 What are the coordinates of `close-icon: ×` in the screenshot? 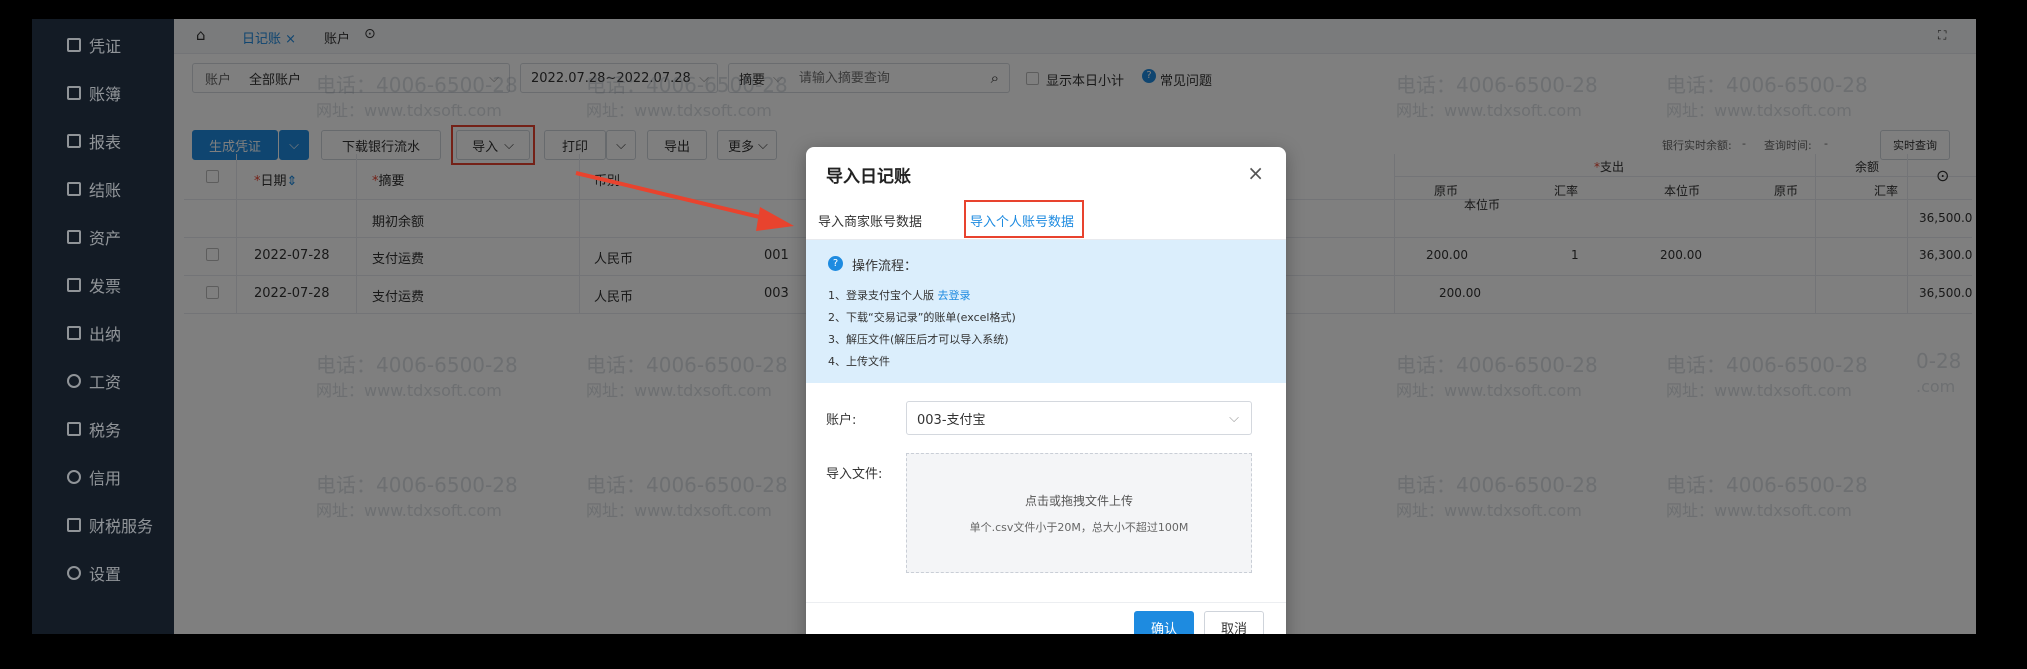 It's located at (1255, 173).